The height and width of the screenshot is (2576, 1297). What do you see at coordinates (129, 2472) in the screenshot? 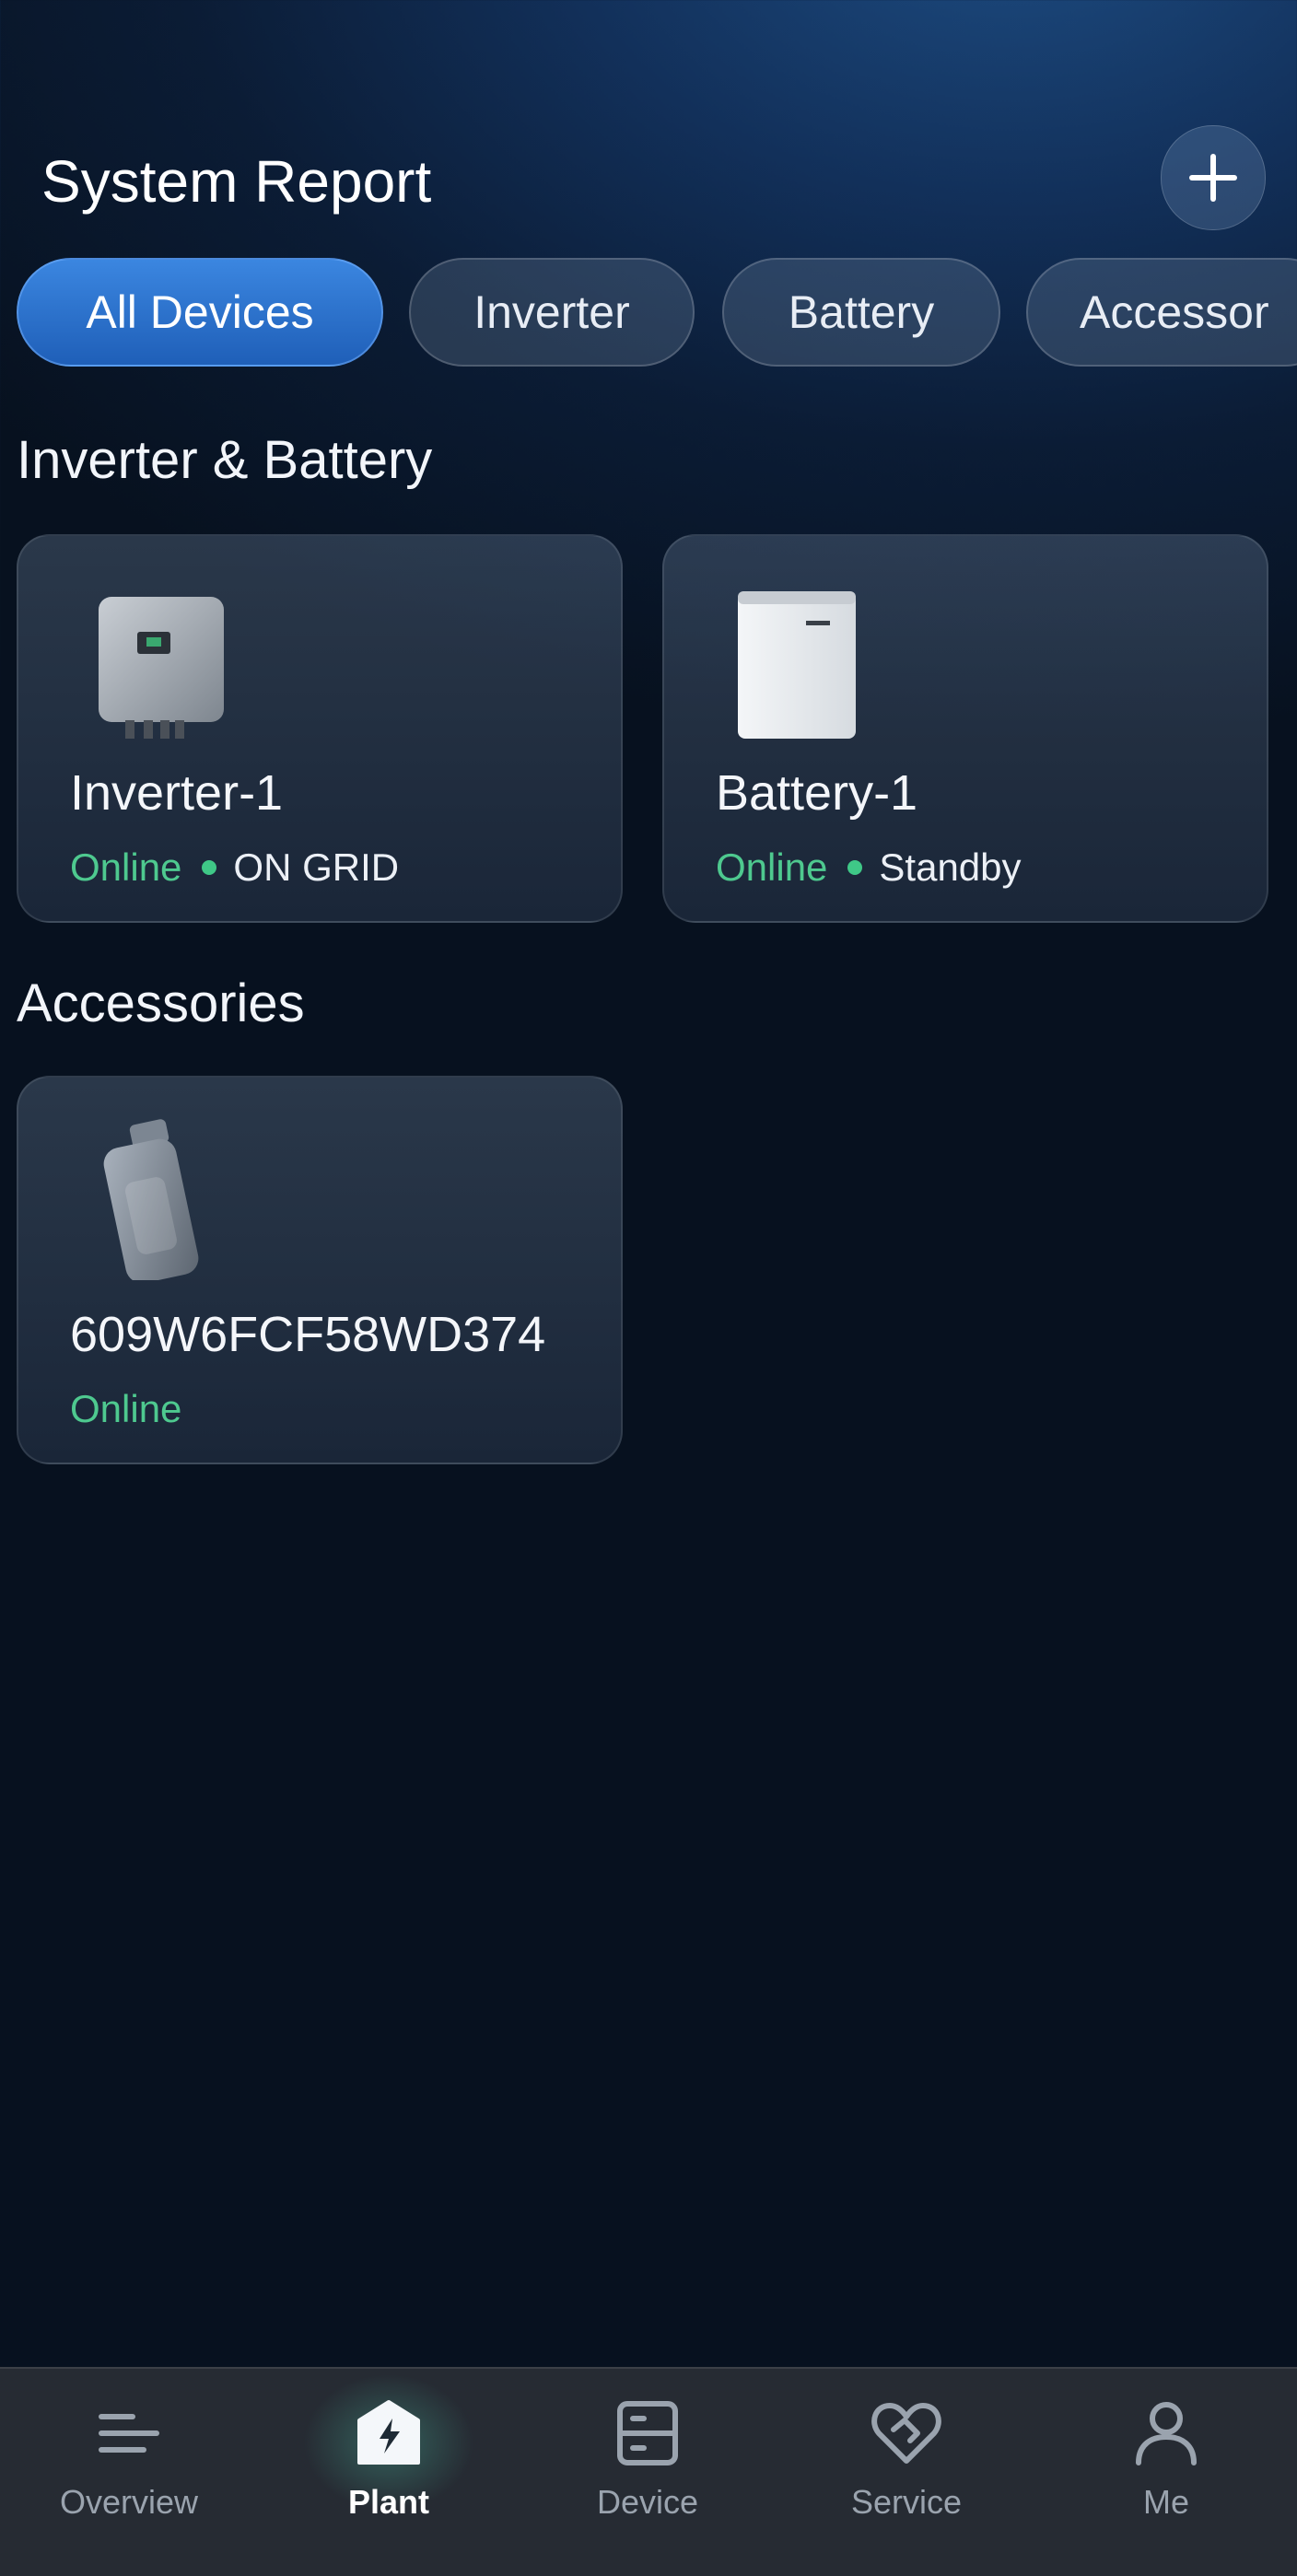
I see `tab-overview: Overview` at bounding box center [129, 2472].